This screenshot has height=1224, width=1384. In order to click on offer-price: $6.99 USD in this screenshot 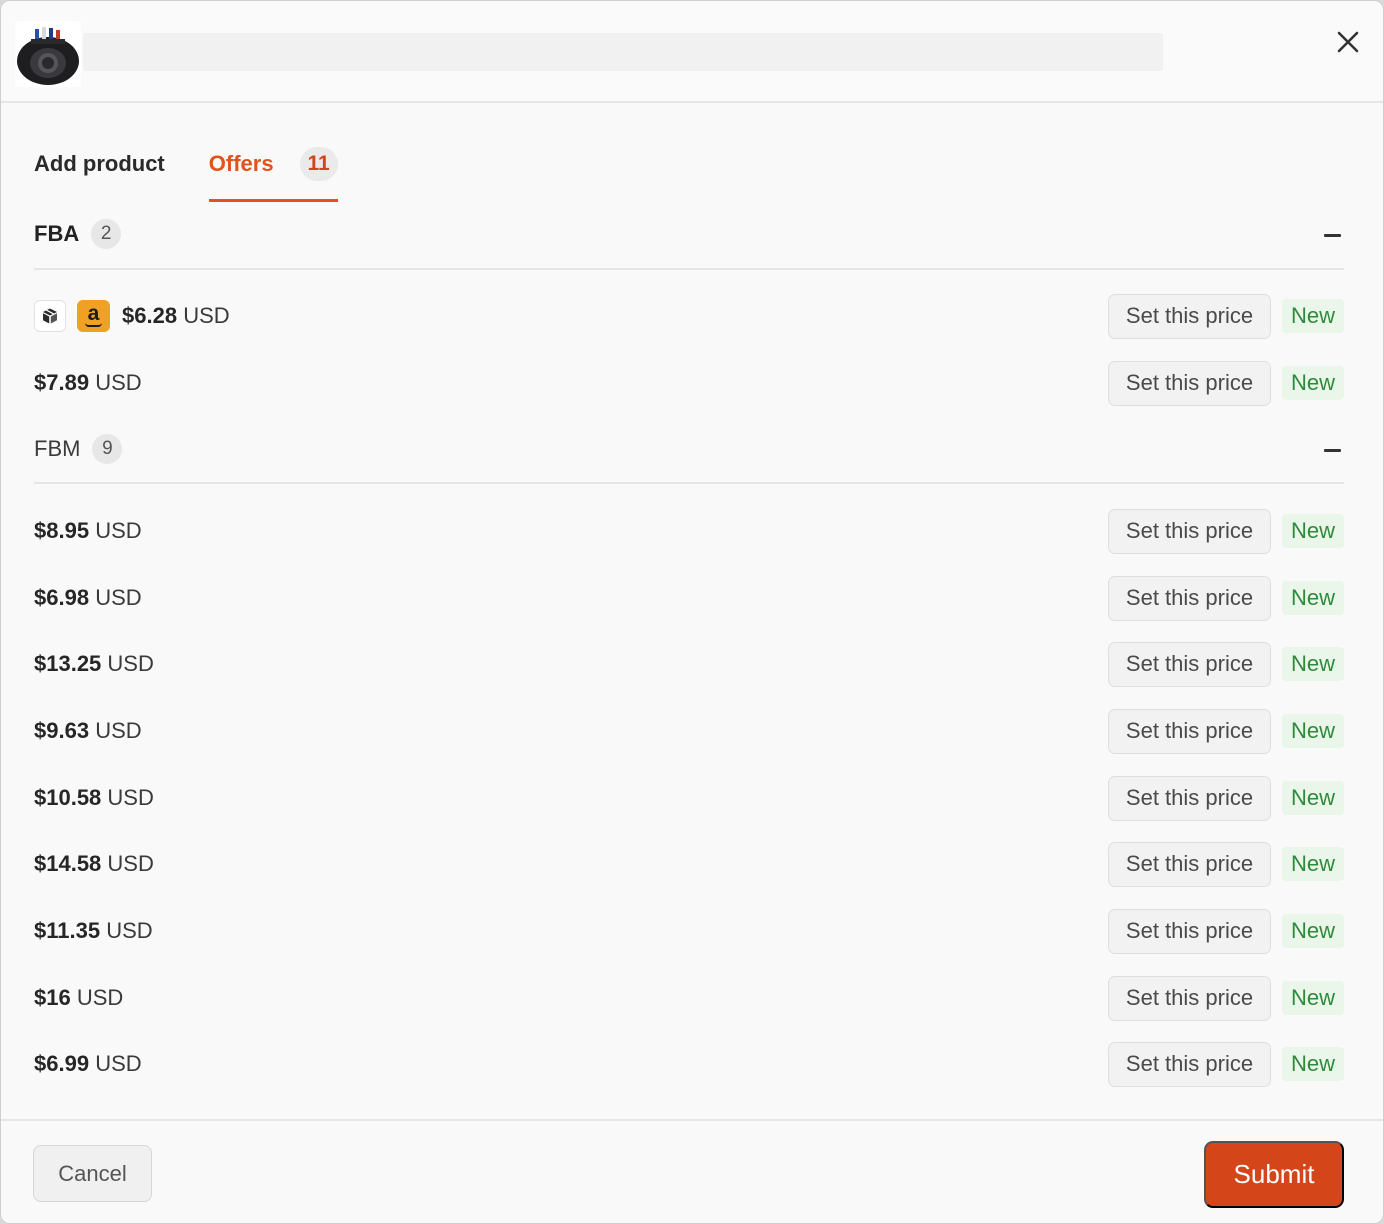, I will do `click(88, 1063)`.